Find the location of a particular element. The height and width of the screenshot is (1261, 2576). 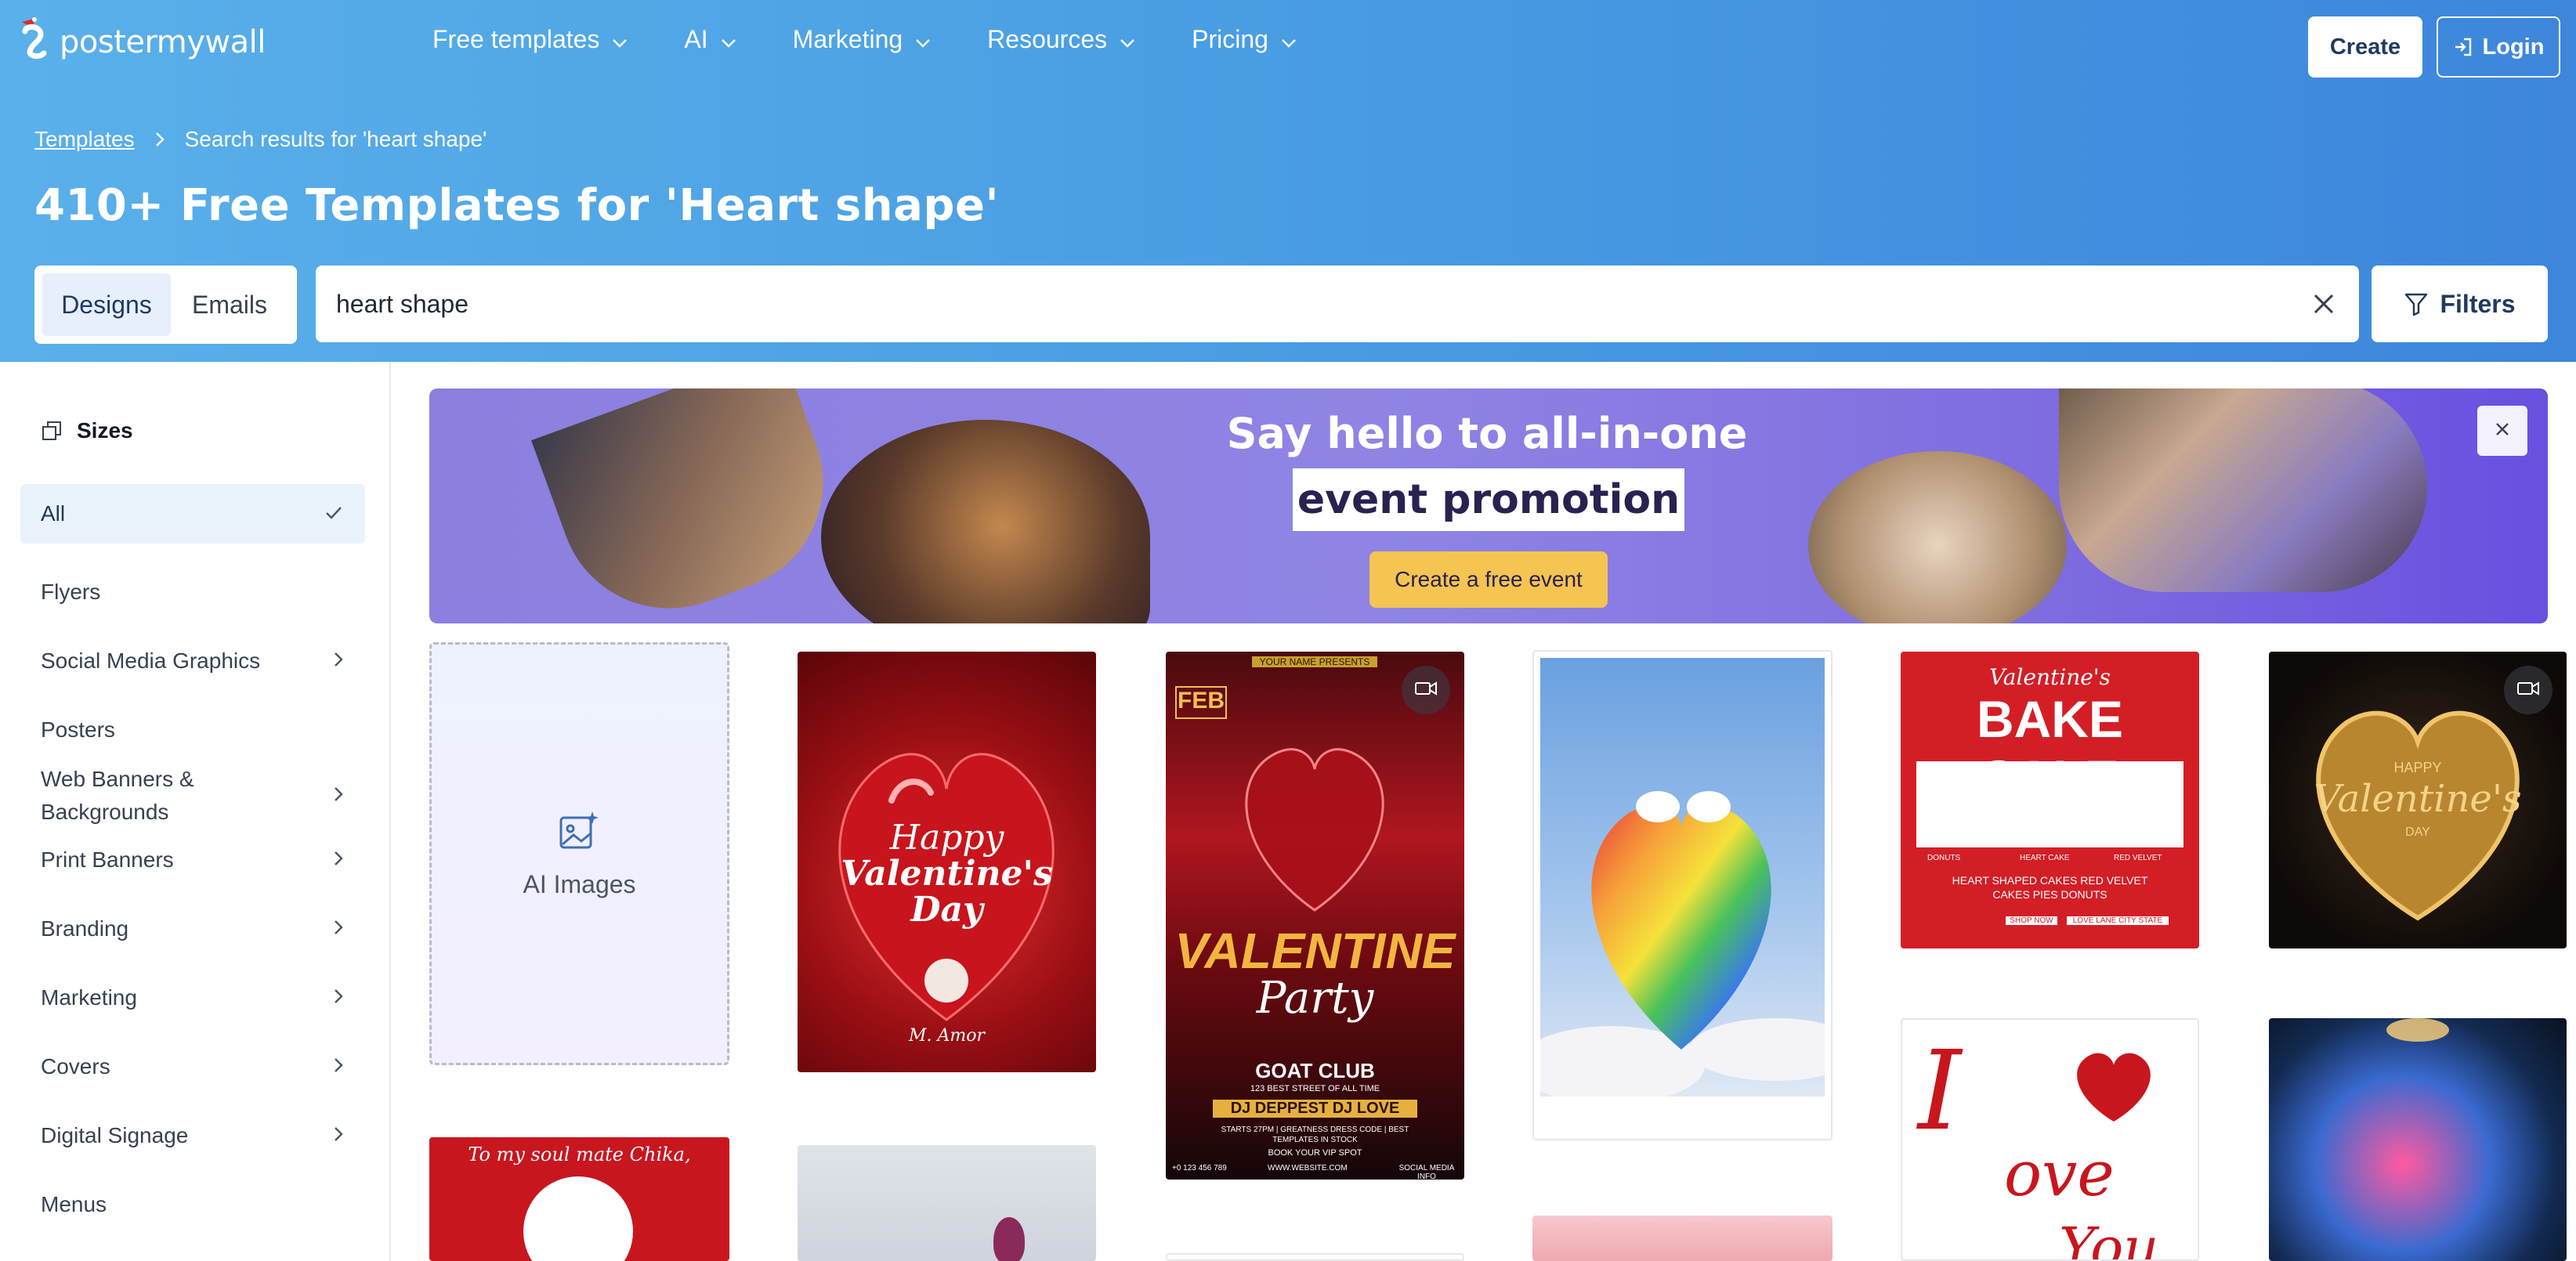

sidebar-item-label: Posters is located at coordinates (78, 729).